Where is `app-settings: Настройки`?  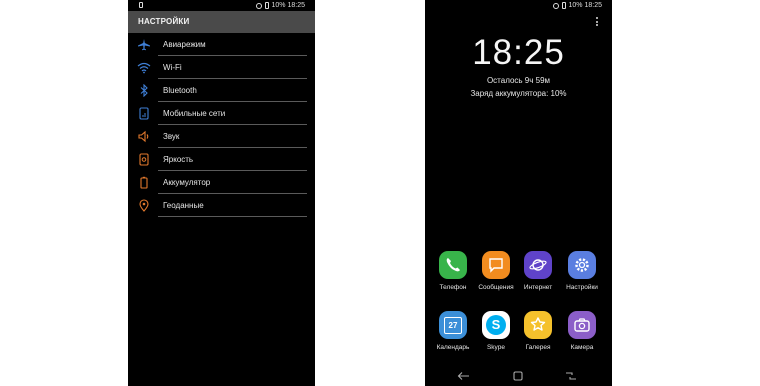
app-settings: Настройки is located at coordinates (582, 271).